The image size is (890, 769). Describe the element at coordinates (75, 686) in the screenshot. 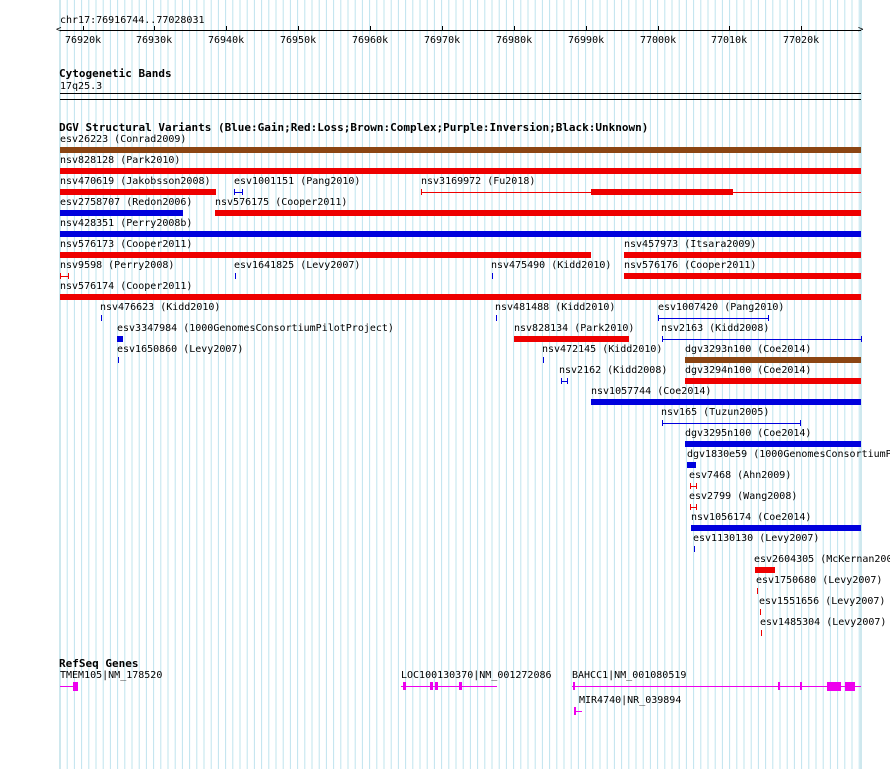

I see `gene-exon-TMEM105` at that location.